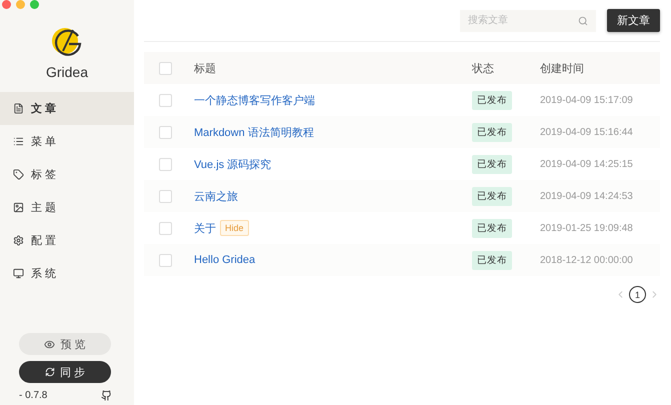 Image resolution: width=671 pixels, height=405 pixels. What do you see at coordinates (65, 372) in the screenshot?
I see `sync-button: 同 步` at bounding box center [65, 372].